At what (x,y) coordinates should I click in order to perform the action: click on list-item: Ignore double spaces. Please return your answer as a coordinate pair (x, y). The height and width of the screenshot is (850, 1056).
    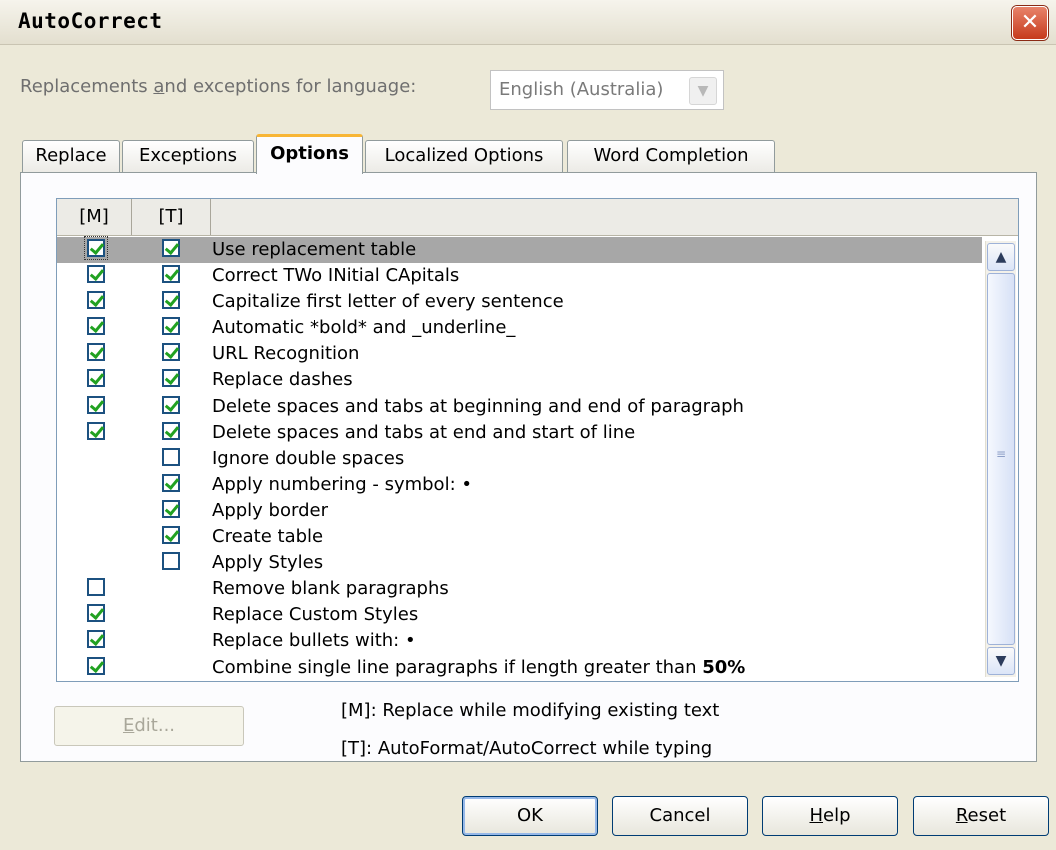
    Looking at the image, I should click on (519, 459).